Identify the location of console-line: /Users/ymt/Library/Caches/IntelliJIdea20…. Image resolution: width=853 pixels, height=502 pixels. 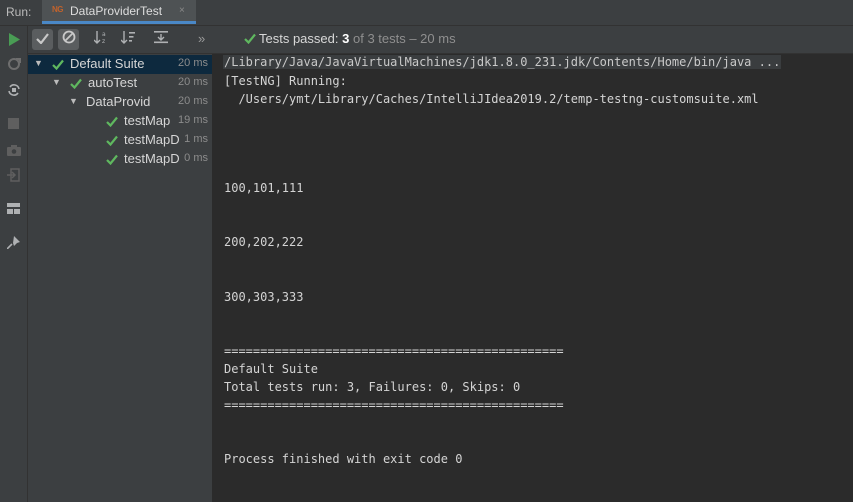
(491, 99).